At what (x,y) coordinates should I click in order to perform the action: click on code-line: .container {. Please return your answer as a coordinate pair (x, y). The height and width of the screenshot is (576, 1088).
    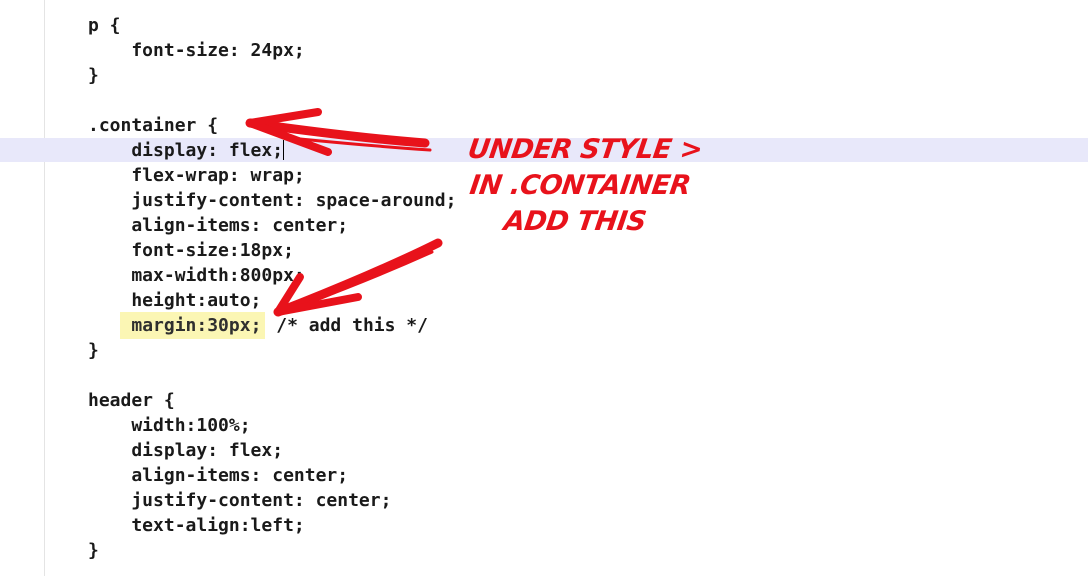
    Looking at the image, I should click on (272, 125).